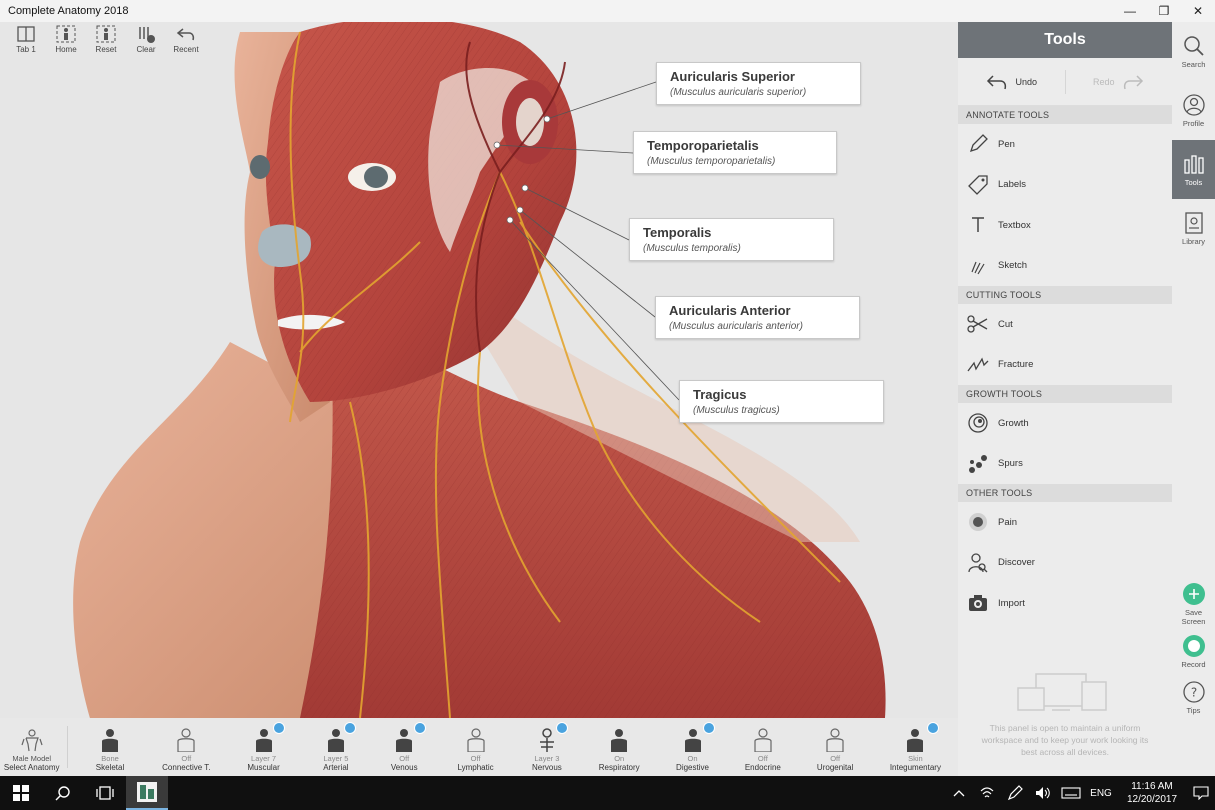  What do you see at coordinates (1130, 11) in the screenshot?
I see `minimize-button: —` at bounding box center [1130, 11].